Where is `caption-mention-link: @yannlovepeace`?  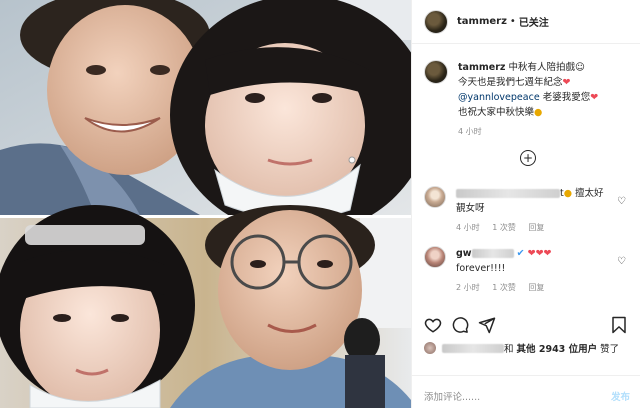 caption-mention-link: @yannlovepeace is located at coordinates (499, 97).